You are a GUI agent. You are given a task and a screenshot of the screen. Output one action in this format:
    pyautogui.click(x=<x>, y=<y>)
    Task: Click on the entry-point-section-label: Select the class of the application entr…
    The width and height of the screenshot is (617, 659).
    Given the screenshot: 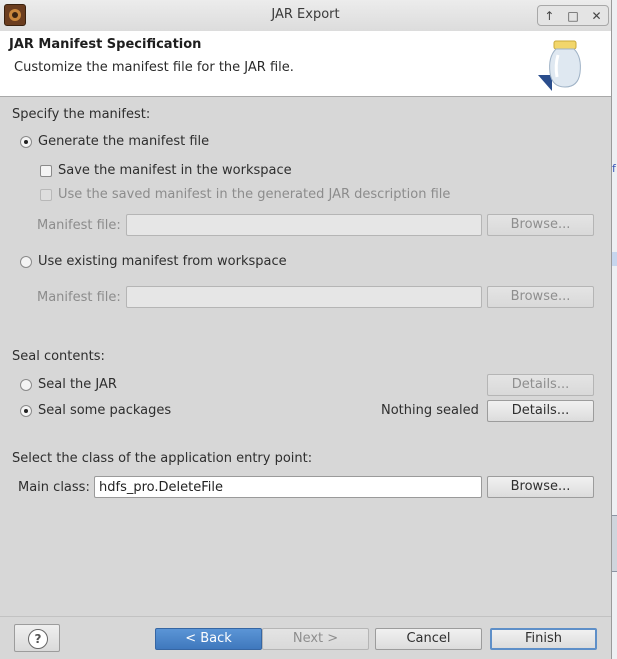 What is the action you would take?
    pyautogui.click(x=162, y=458)
    